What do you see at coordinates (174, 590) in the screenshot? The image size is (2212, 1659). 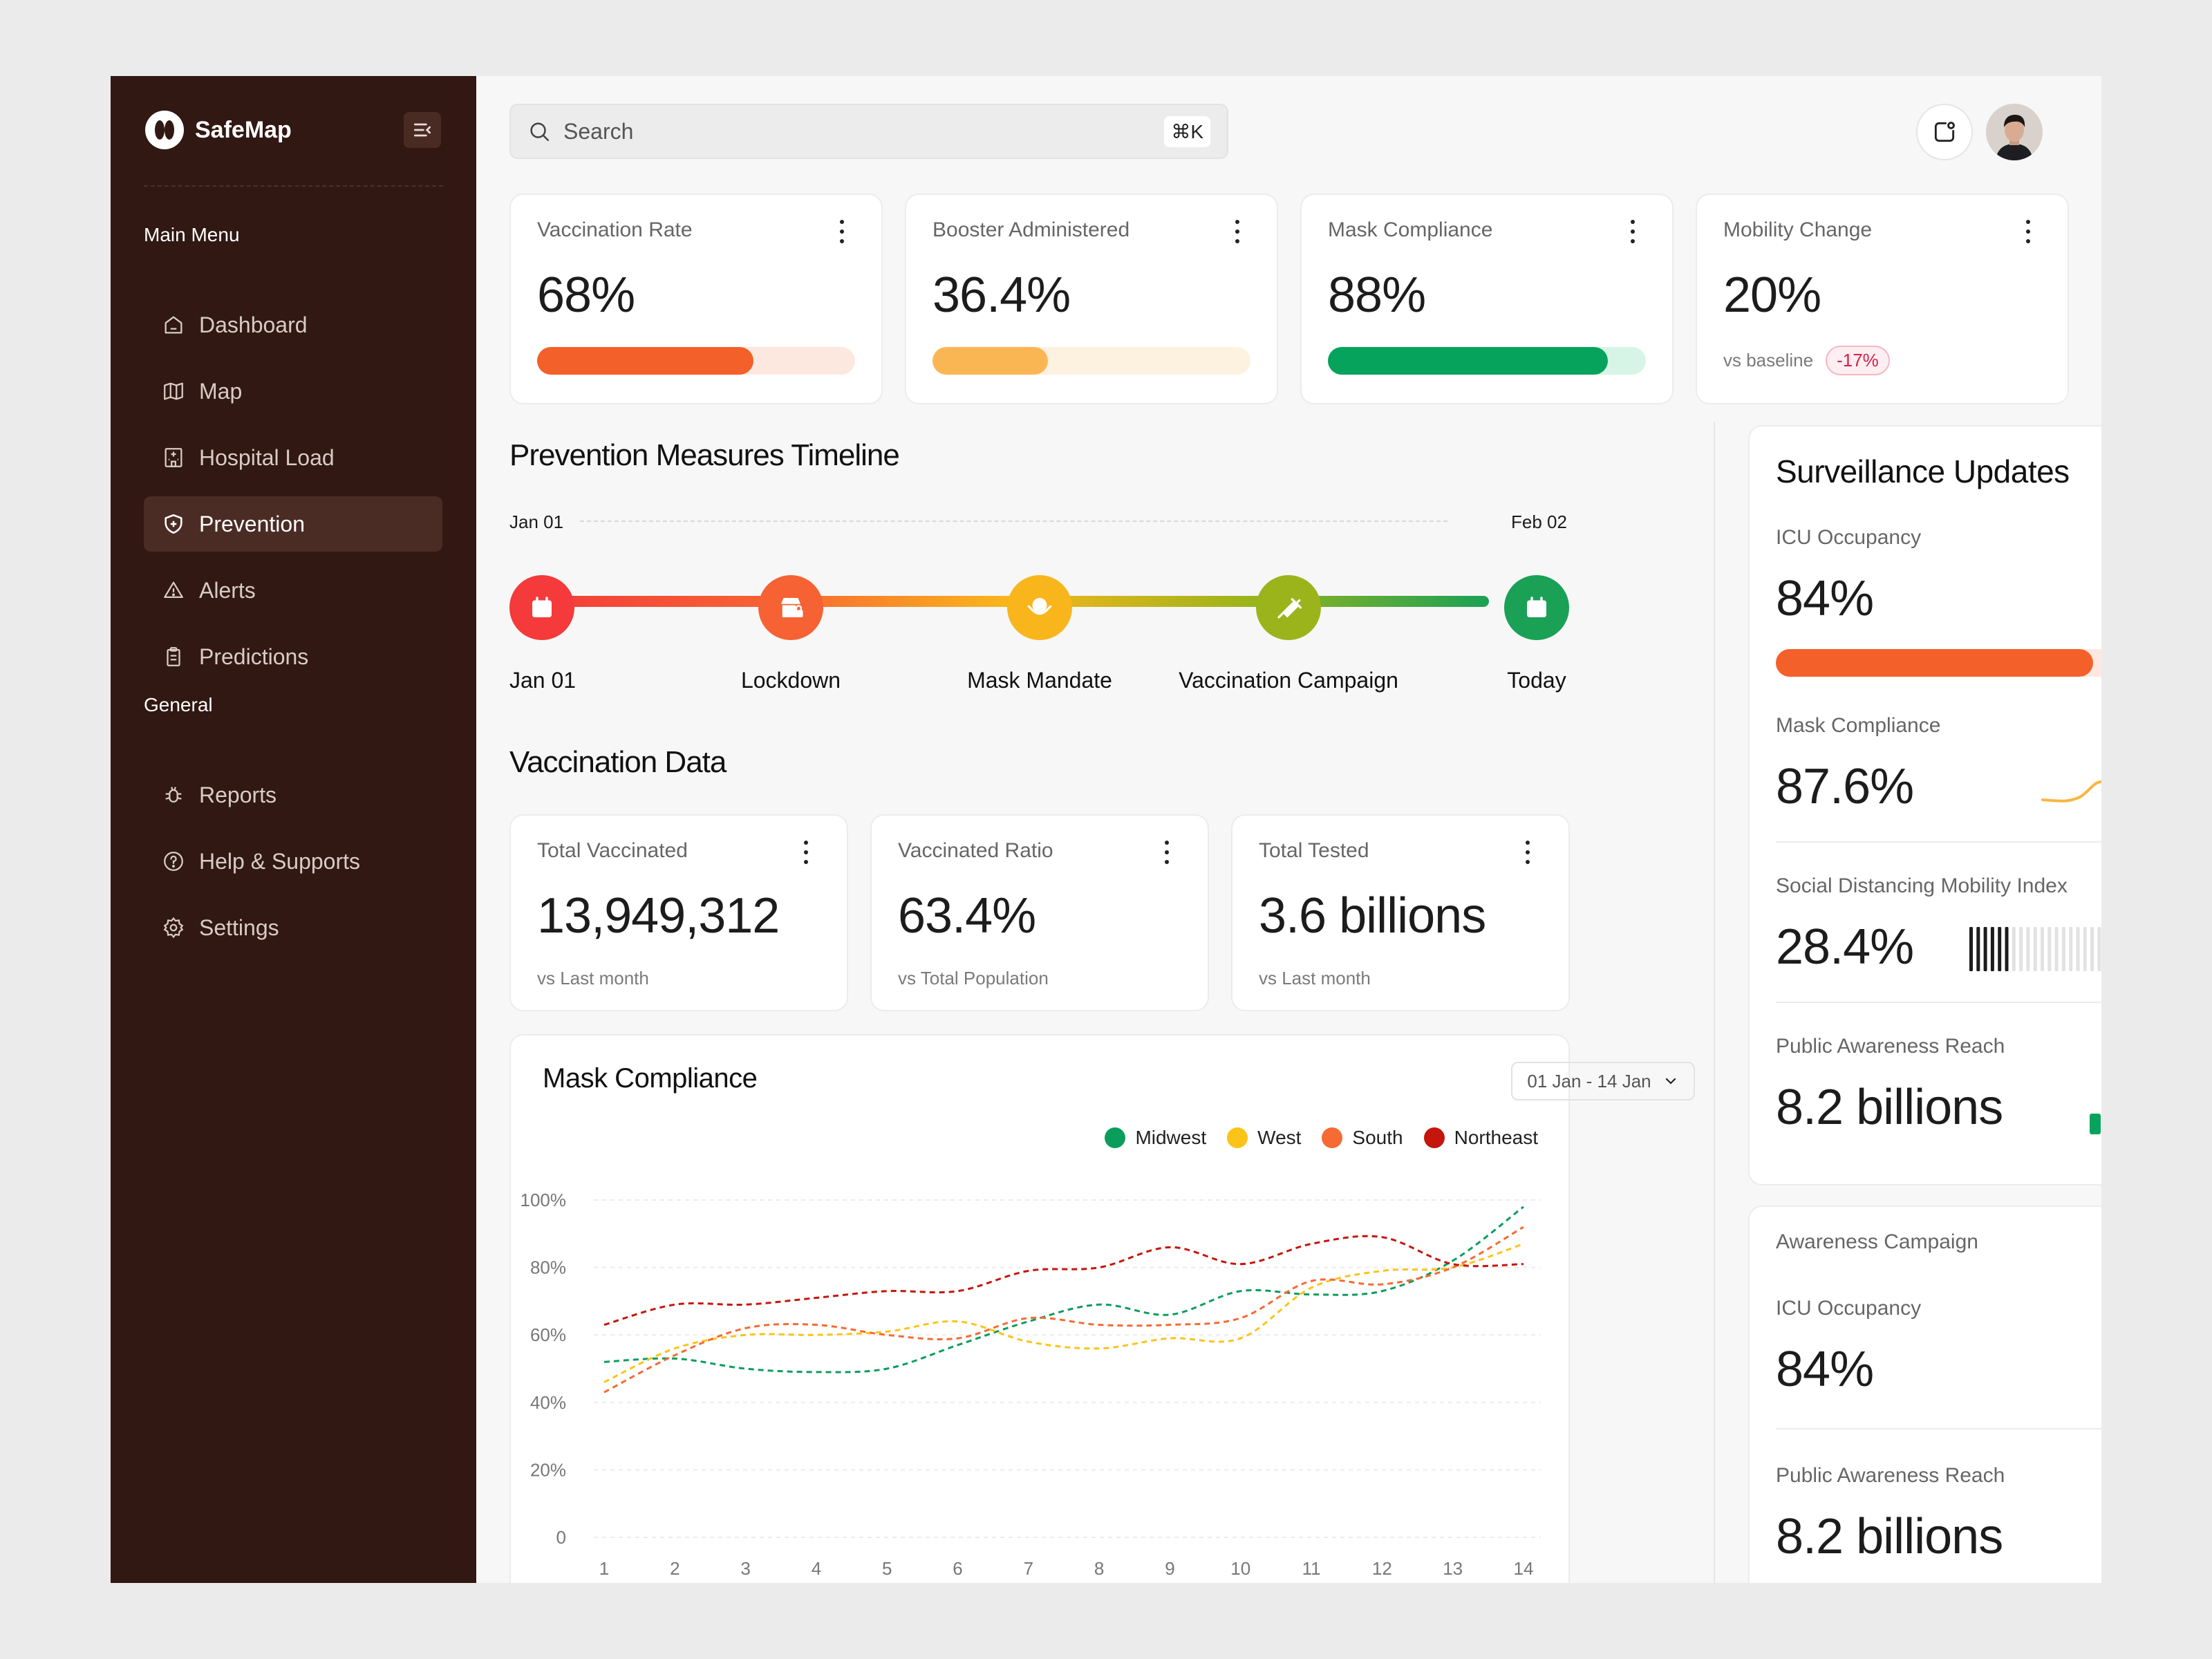 I see `warning-icon` at bounding box center [174, 590].